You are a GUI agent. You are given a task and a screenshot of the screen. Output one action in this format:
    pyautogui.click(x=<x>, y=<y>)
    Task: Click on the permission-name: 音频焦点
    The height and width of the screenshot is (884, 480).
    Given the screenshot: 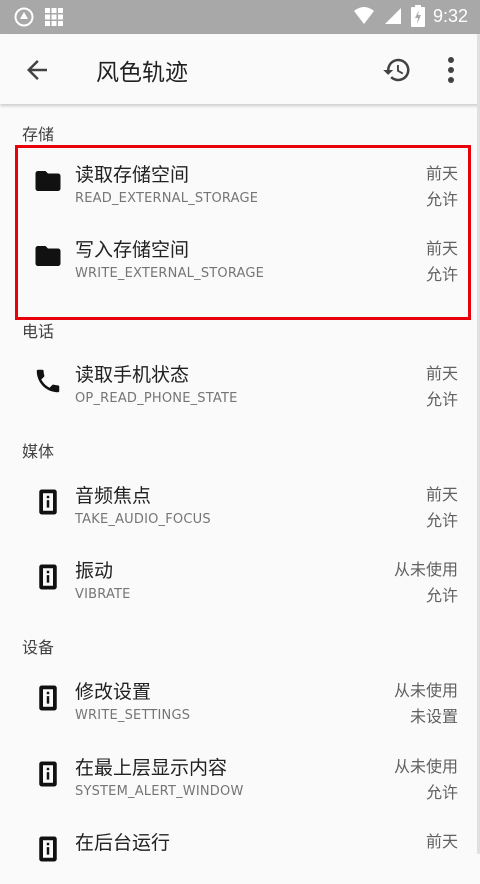 What is the action you would take?
    pyautogui.click(x=113, y=496)
    